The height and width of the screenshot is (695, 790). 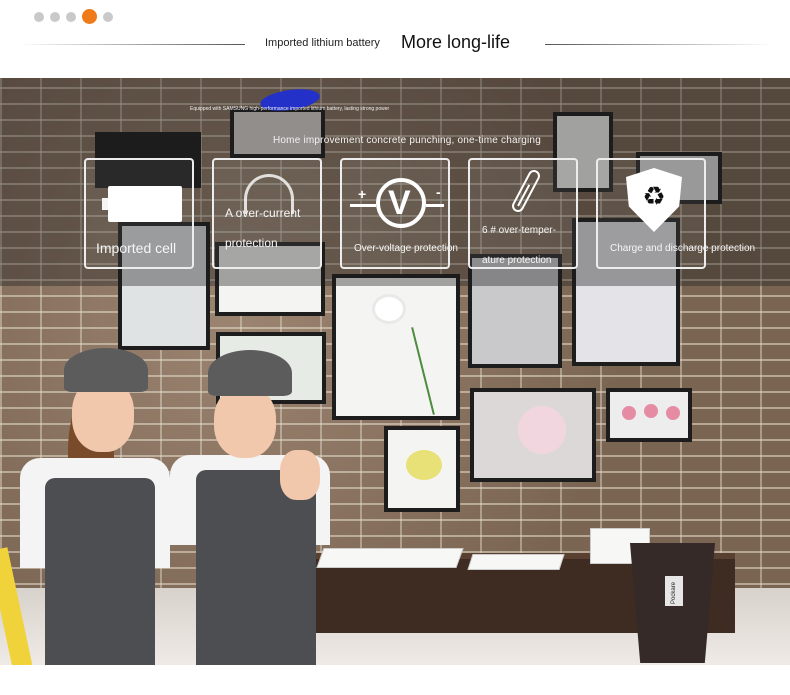 What do you see at coordinates (322, 43) in the screenshot?
I see `section-subtitle: Imported lithium battery` at bounding box center [322, 43].